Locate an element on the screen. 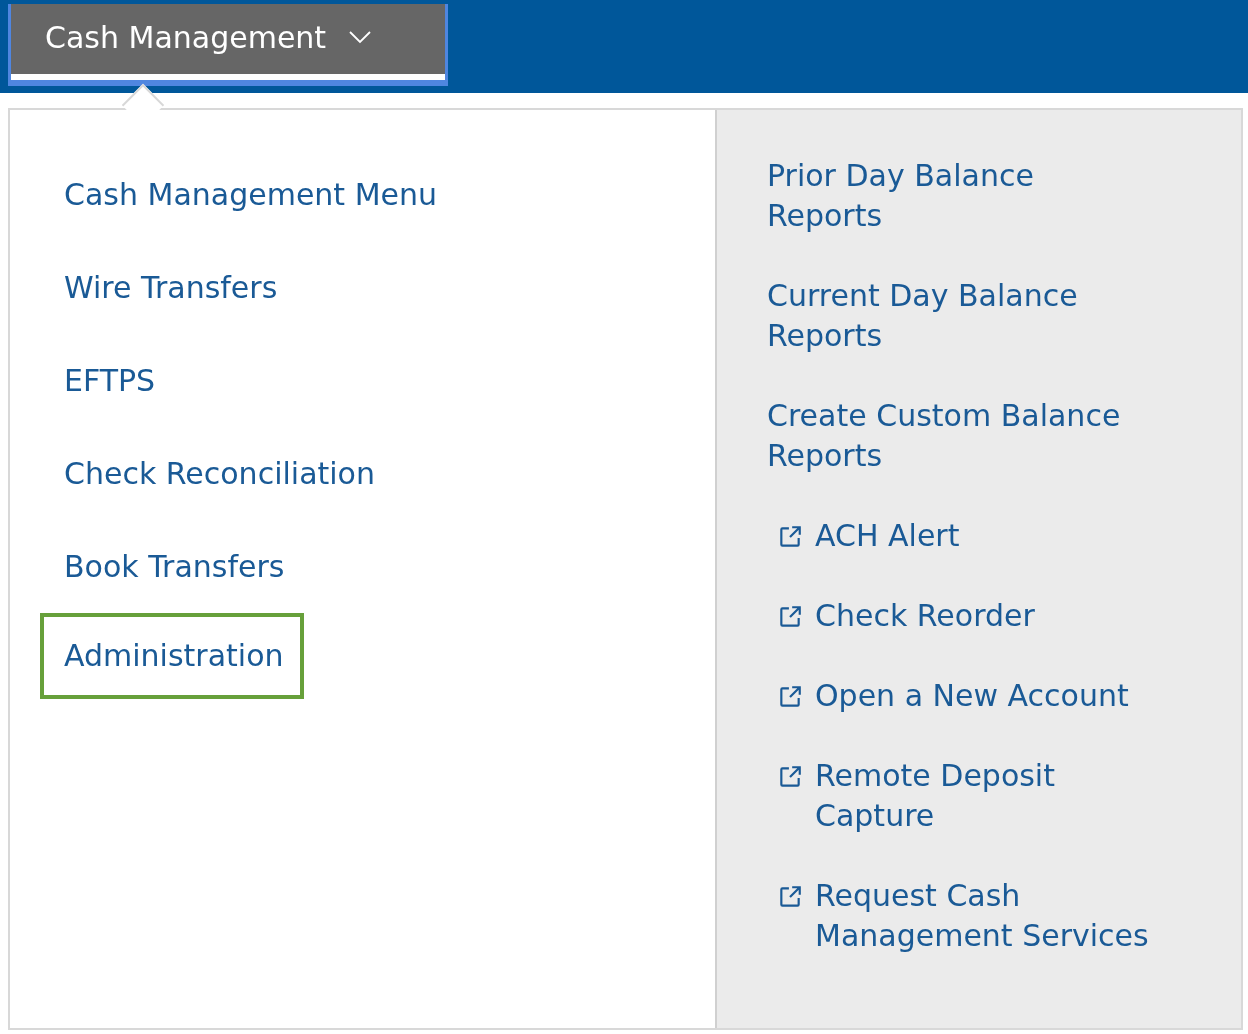 This screenshot has width=1248, height=1034. menu-link: Prior Day Balance Reports is located at coordinates (952, 196).